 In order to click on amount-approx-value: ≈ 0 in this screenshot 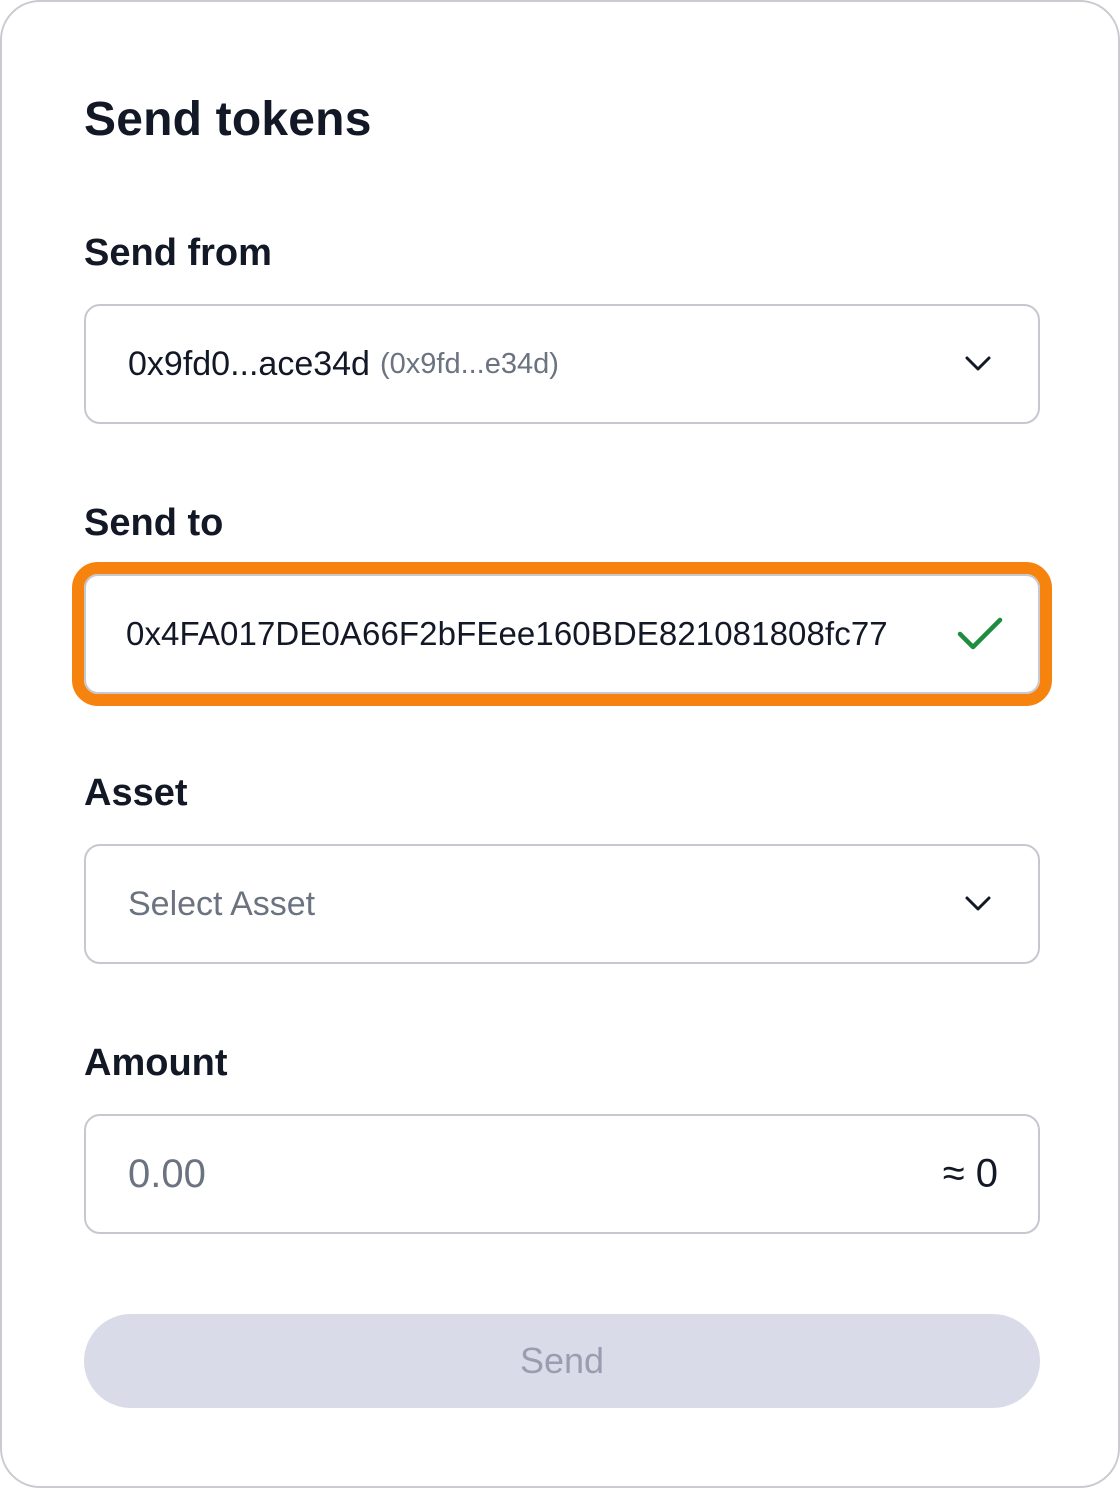, I will do `click(970, 1173)`.